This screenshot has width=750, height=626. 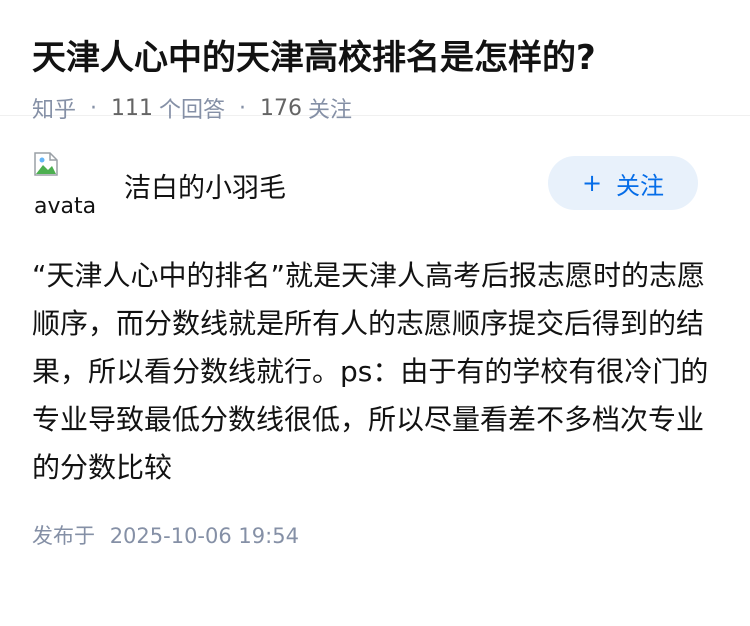 I want to click on question-title: 天津人心中的天津高校排名是怎样的?, so click(x=375, y=58).